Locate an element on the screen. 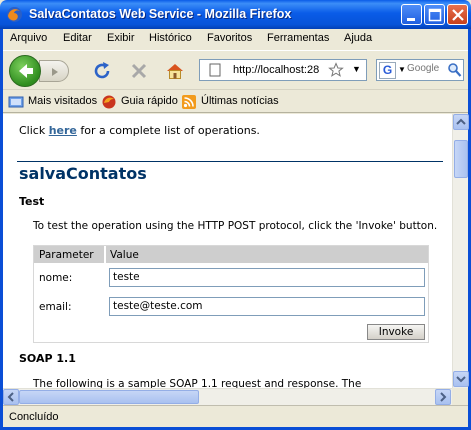  heading-divider is located at coordinates (230, 161).